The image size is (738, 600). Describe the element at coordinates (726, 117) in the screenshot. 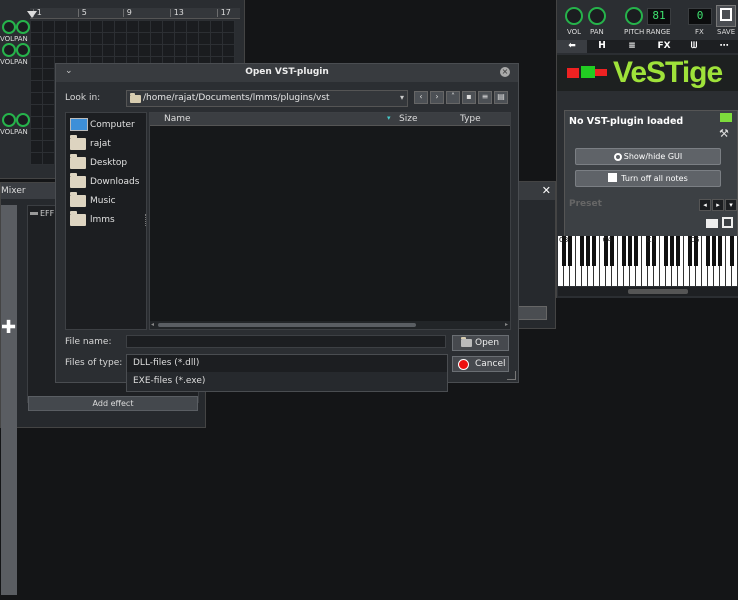

I see `open-plugin-icon` at that location.